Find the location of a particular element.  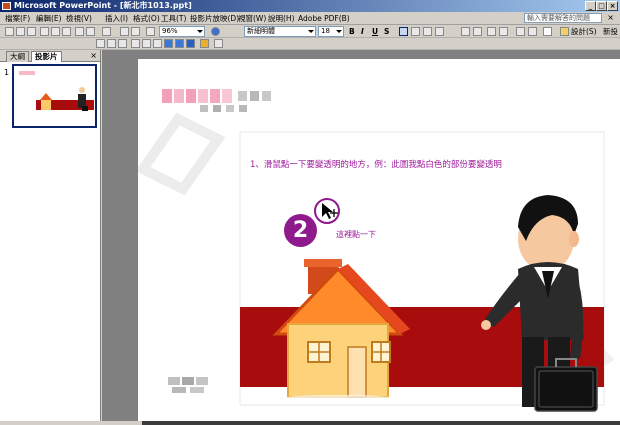

increase-font-icon is located at coordinates (491, 31).